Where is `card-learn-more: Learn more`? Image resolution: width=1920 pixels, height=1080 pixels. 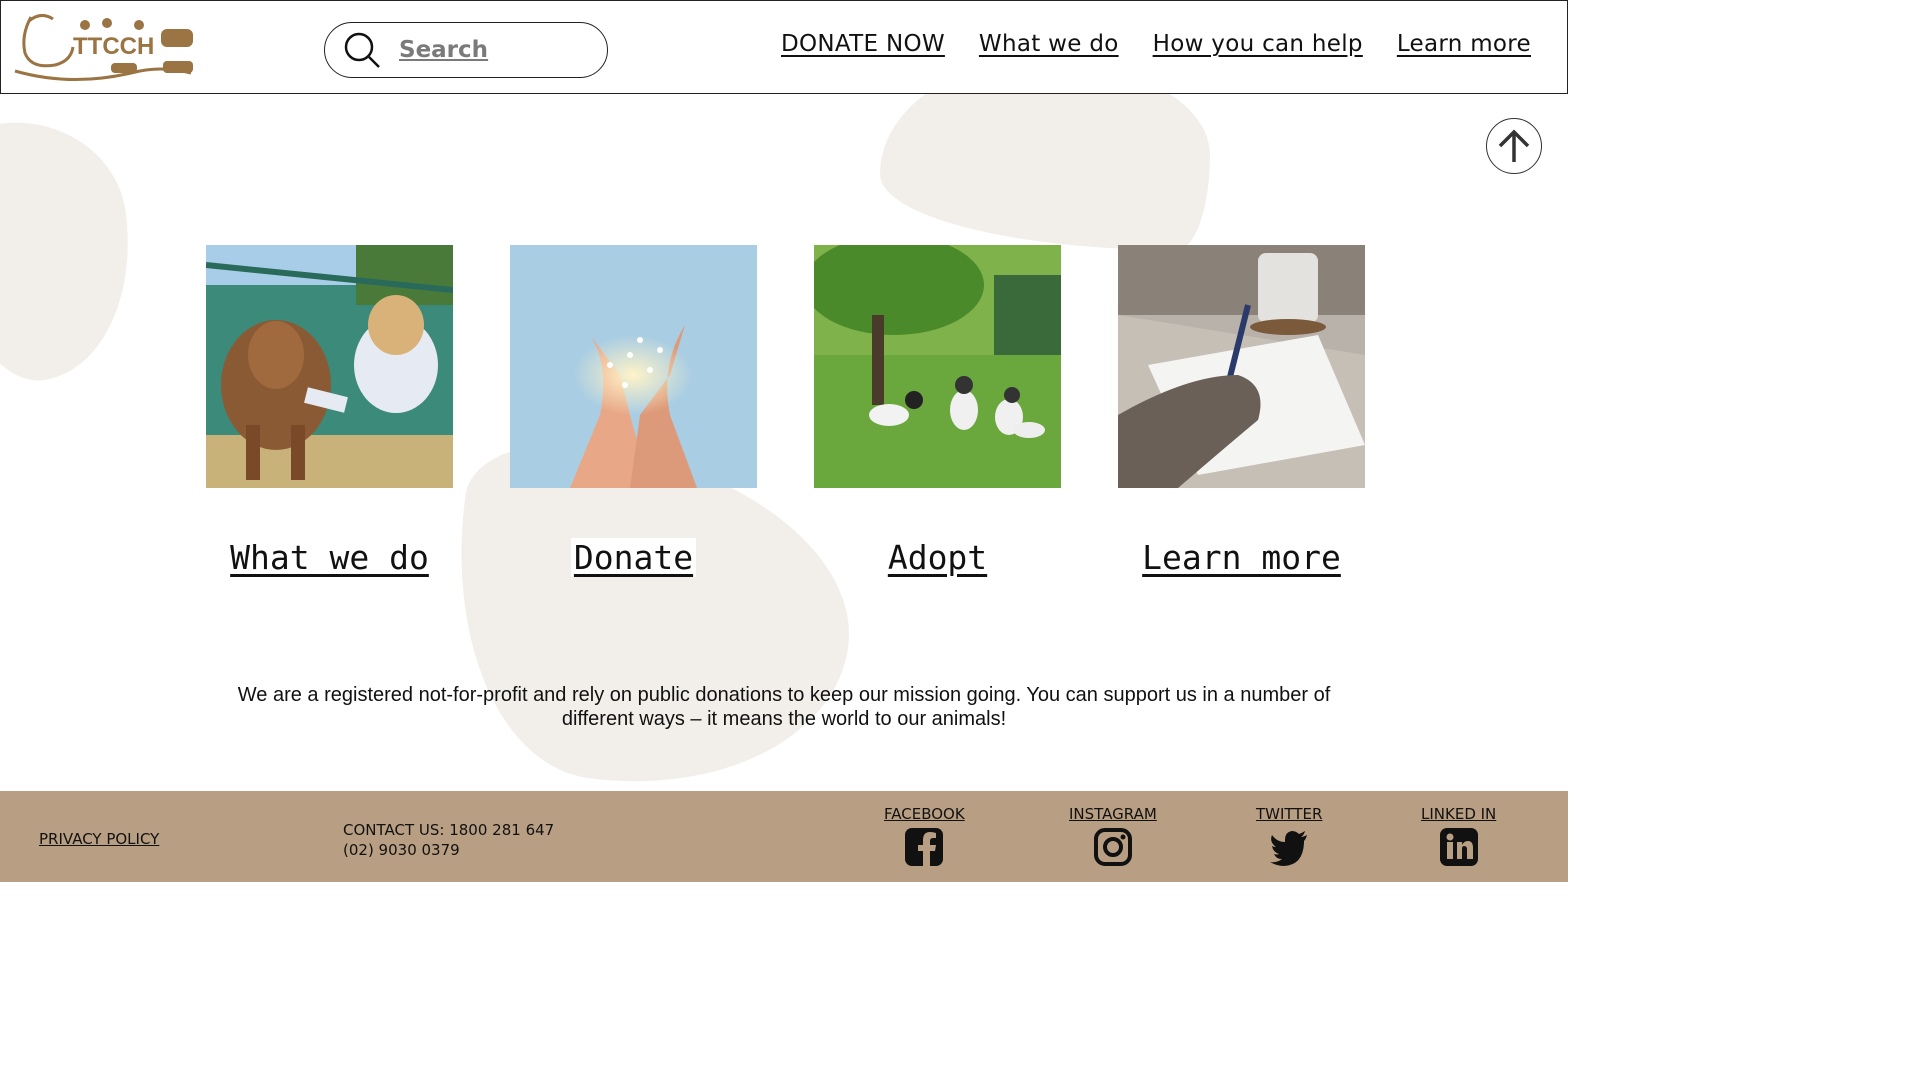 card-learn-more: Learn more is located at coordinates (1241, 411).